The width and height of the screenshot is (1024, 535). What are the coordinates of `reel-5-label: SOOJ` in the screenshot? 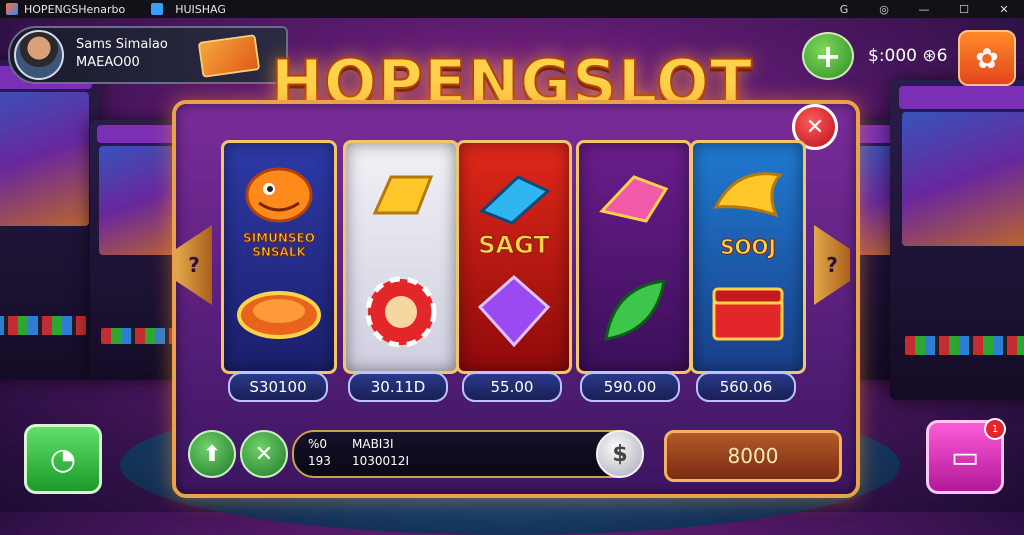 It's located at (748, 247).